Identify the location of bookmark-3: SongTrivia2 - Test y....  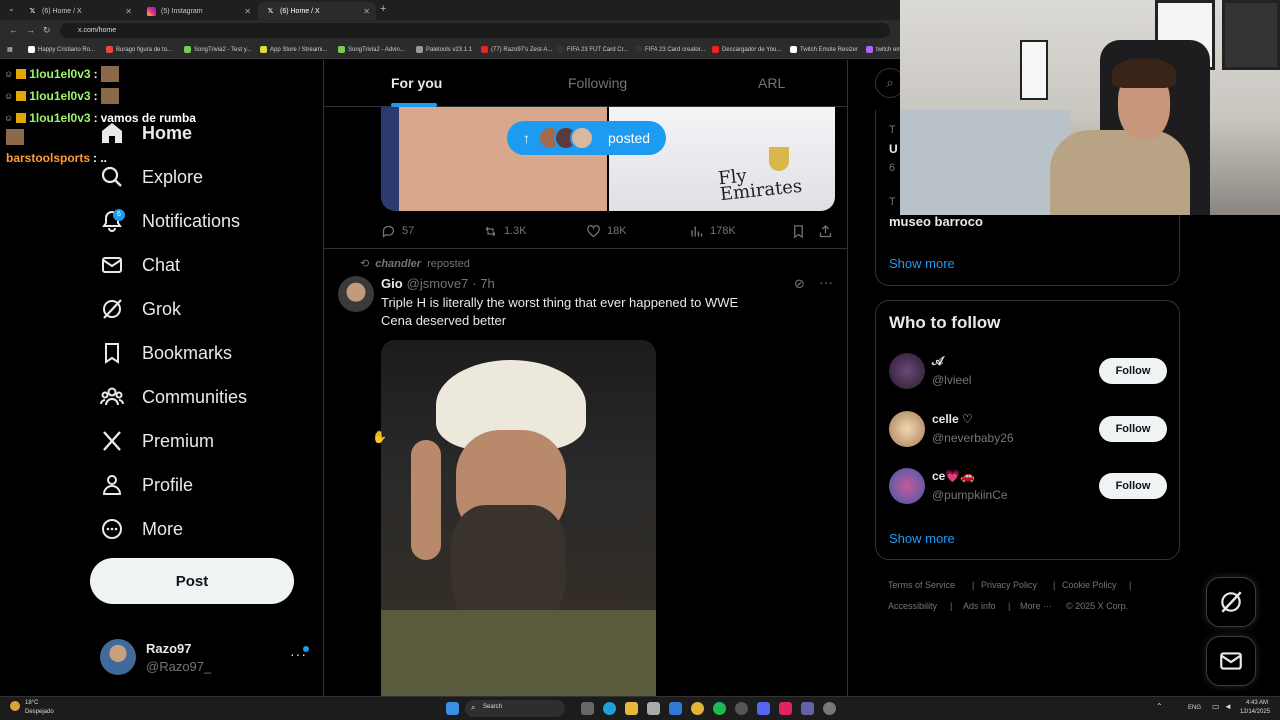
(217, 49).